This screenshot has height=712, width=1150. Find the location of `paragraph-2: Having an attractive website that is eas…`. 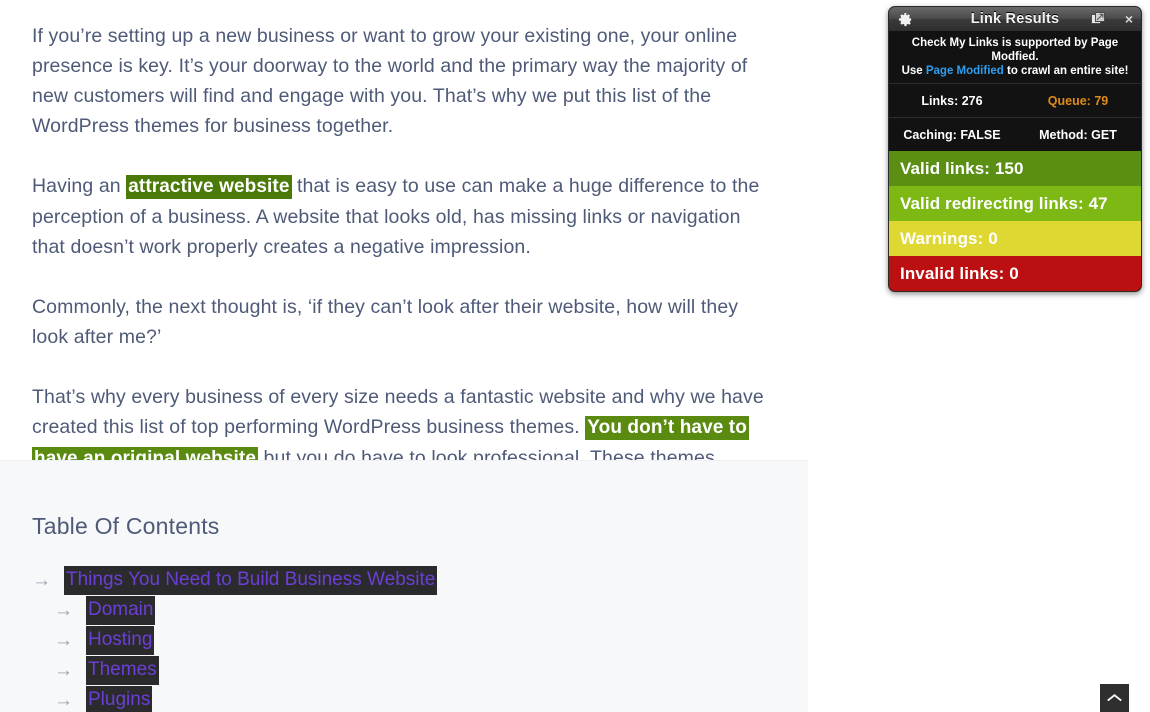

paragraph-2: Having an attractive website that is eas… is located at coordinates (402, 216).